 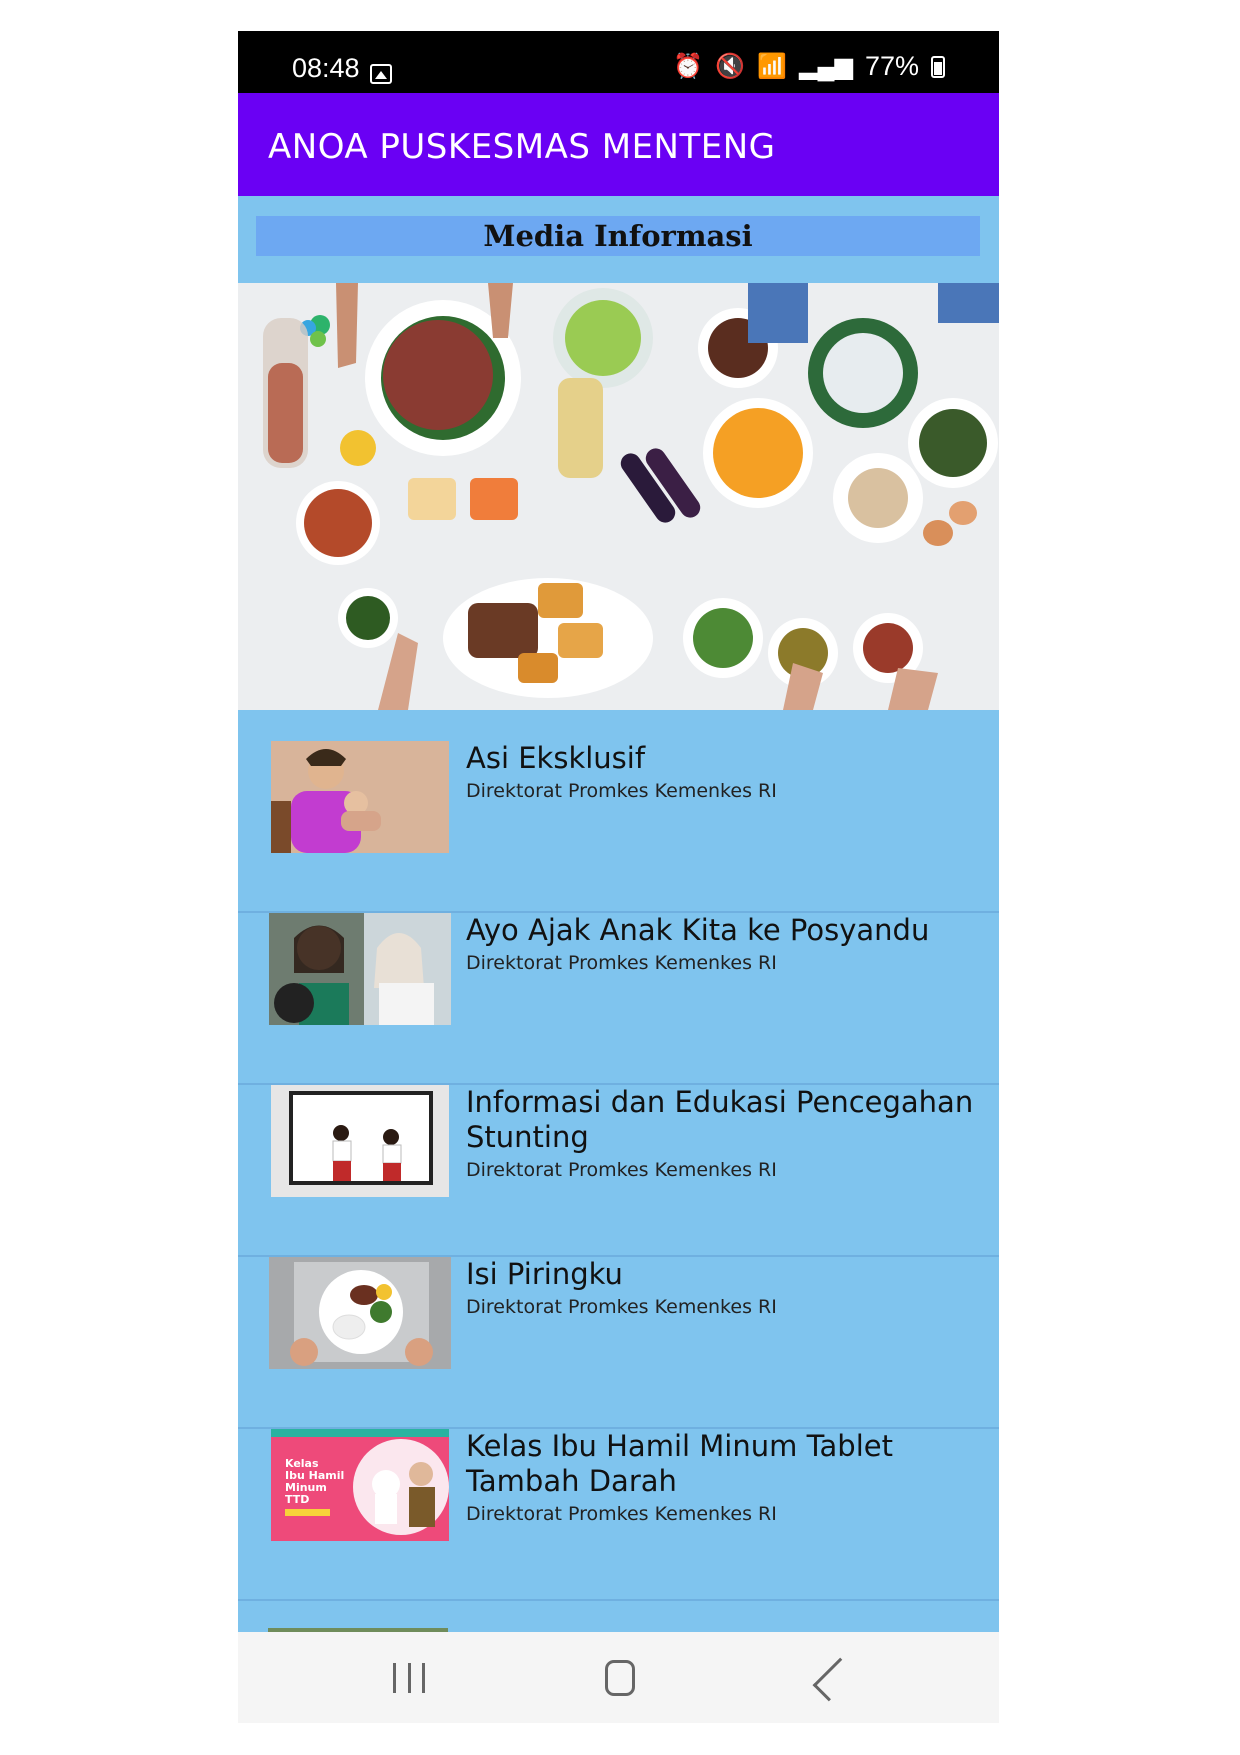 What do you see at coordinates (730, 66) in the screenshot?
I see `mute-icon: 🔇` at bounding box center [730, 66].